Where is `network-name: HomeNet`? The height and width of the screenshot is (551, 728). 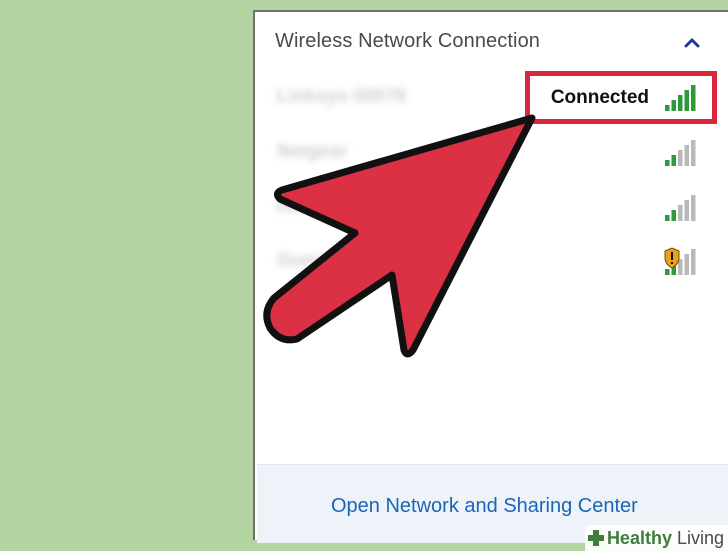 network-name: HomeNet is located at coordinates (319, 206).